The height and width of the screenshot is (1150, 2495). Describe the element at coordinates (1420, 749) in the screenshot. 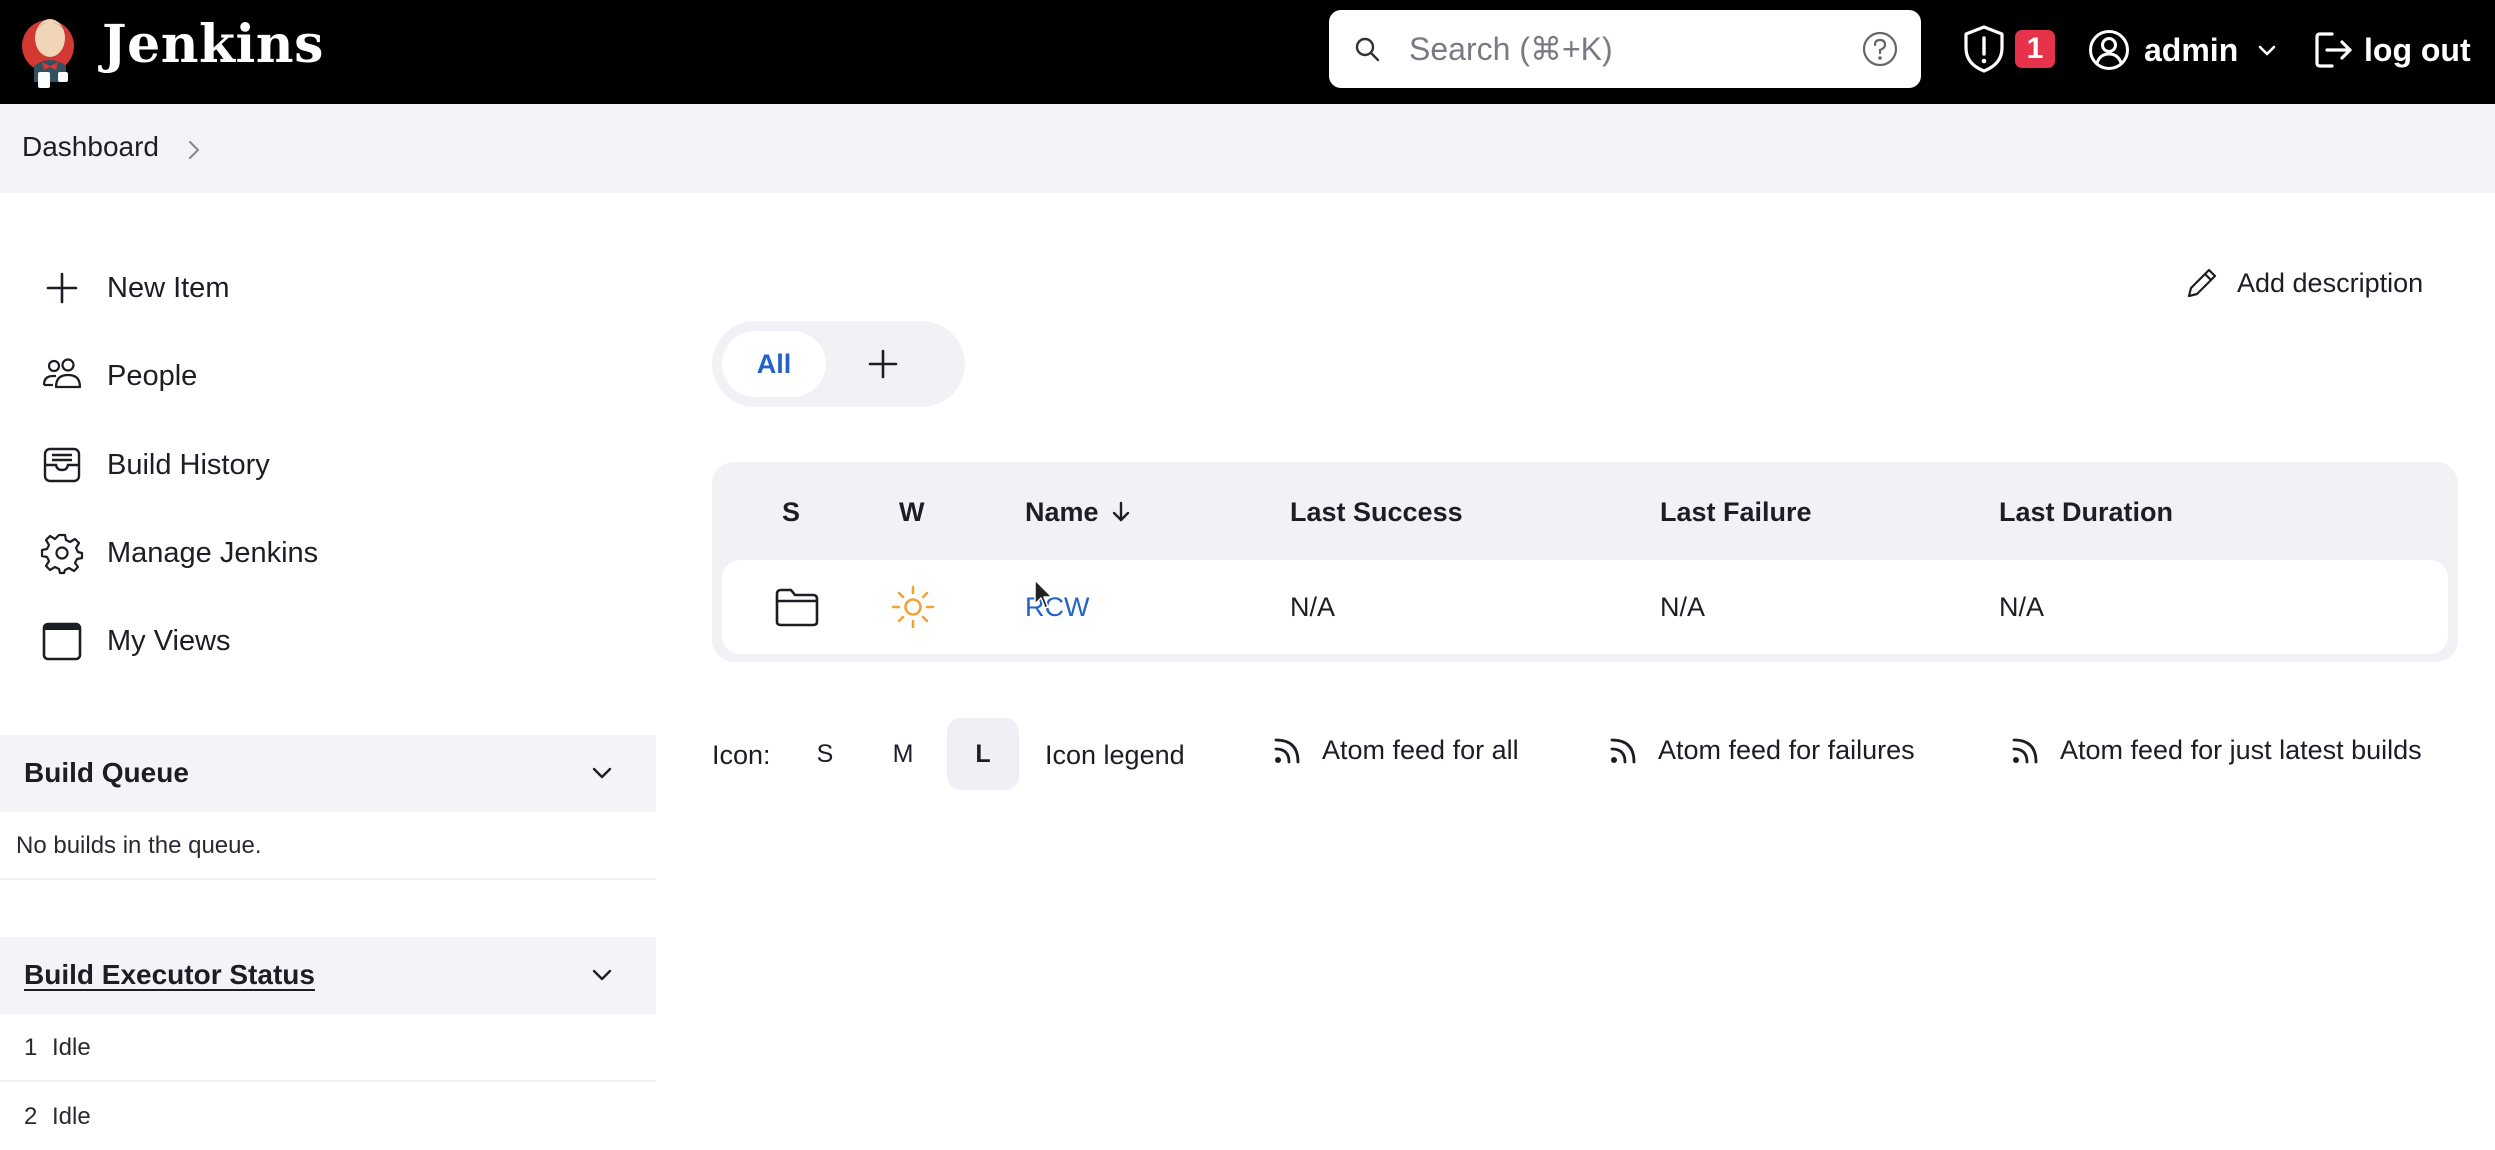

I see `atom-feed-all-label: Atom feed for all` at that location.